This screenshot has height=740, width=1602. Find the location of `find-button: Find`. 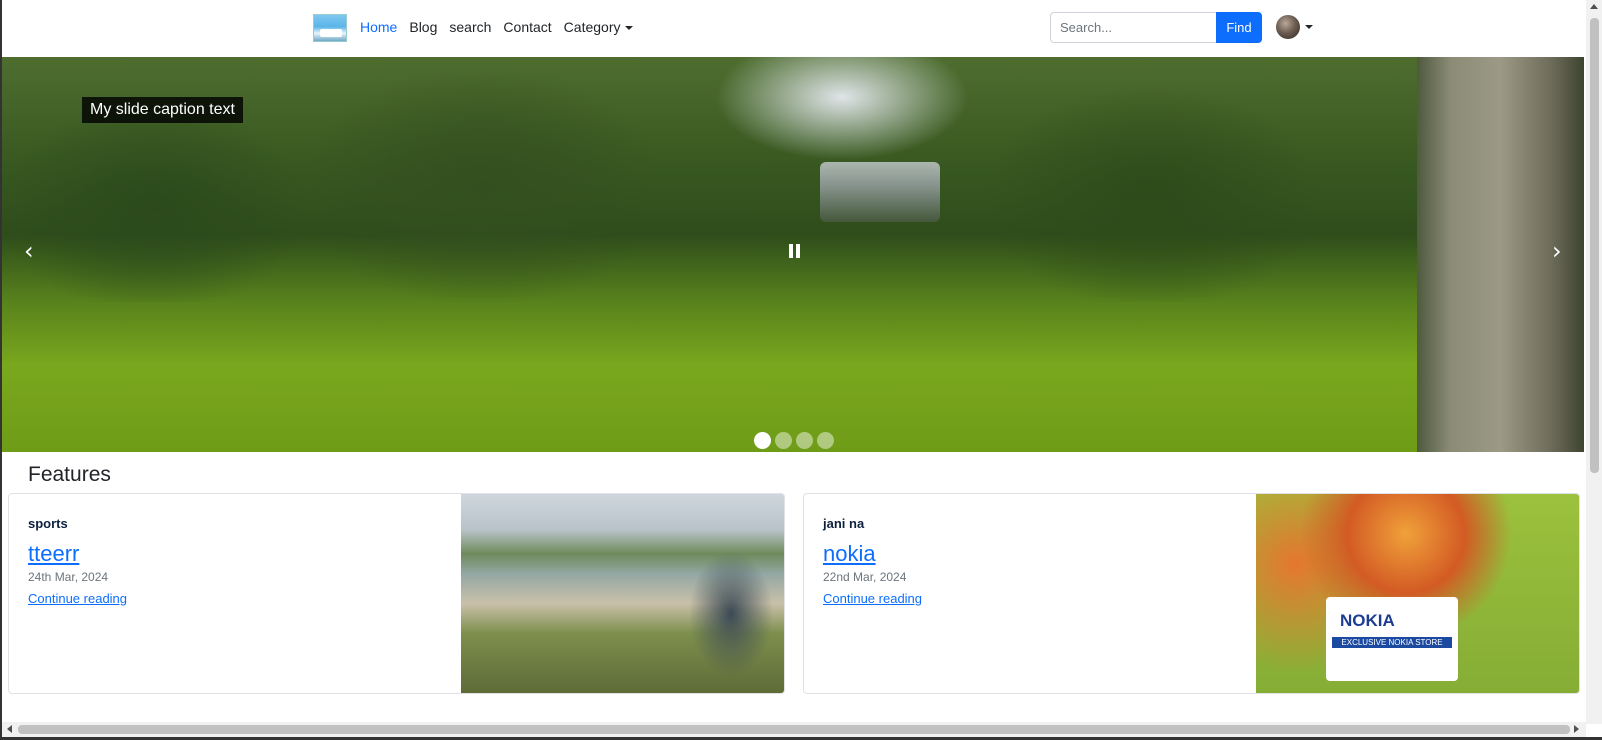

find-button: Find is located at coordinates (1239, 27).